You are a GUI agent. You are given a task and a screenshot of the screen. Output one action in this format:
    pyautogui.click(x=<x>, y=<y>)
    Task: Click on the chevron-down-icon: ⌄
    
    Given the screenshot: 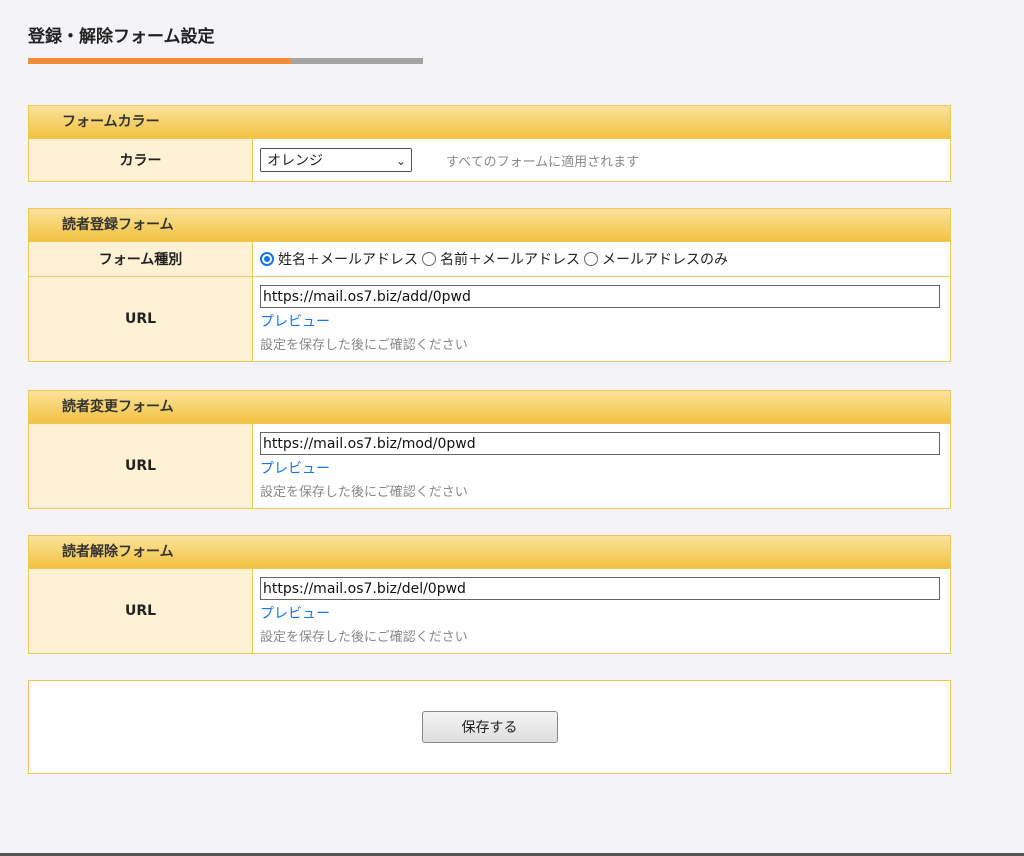 What is the action you would take?
    pyautogui.click(x=400, y=161)
    